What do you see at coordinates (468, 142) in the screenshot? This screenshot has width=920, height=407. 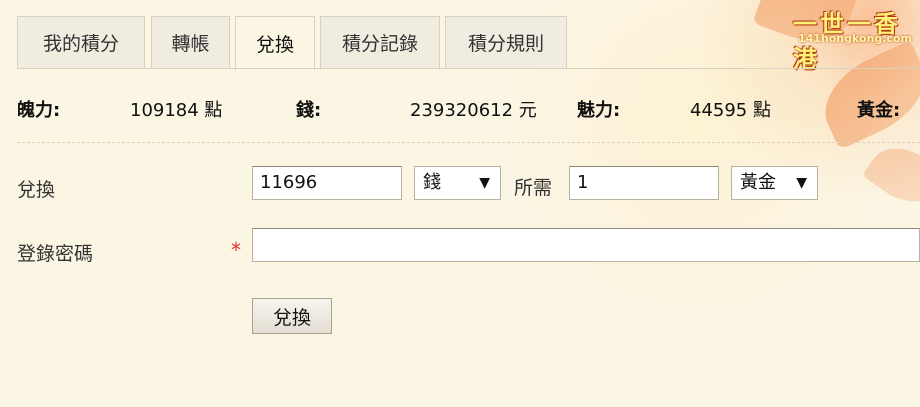 I see `section-divider` at bounding box center [468, 142].